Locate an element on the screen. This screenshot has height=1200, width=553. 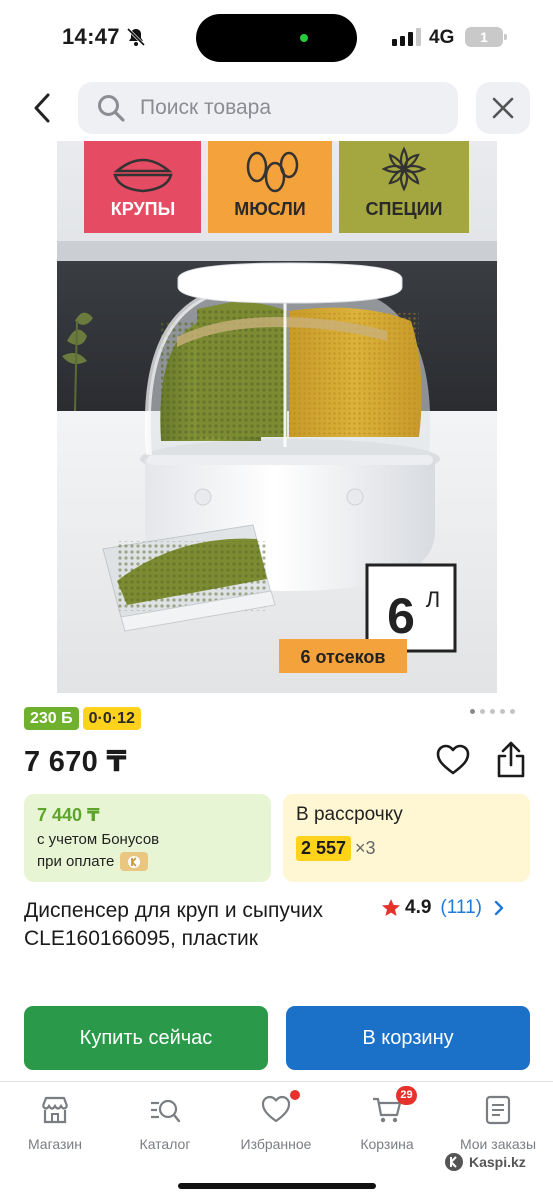
star-icon is located at coordinates (391, 907).